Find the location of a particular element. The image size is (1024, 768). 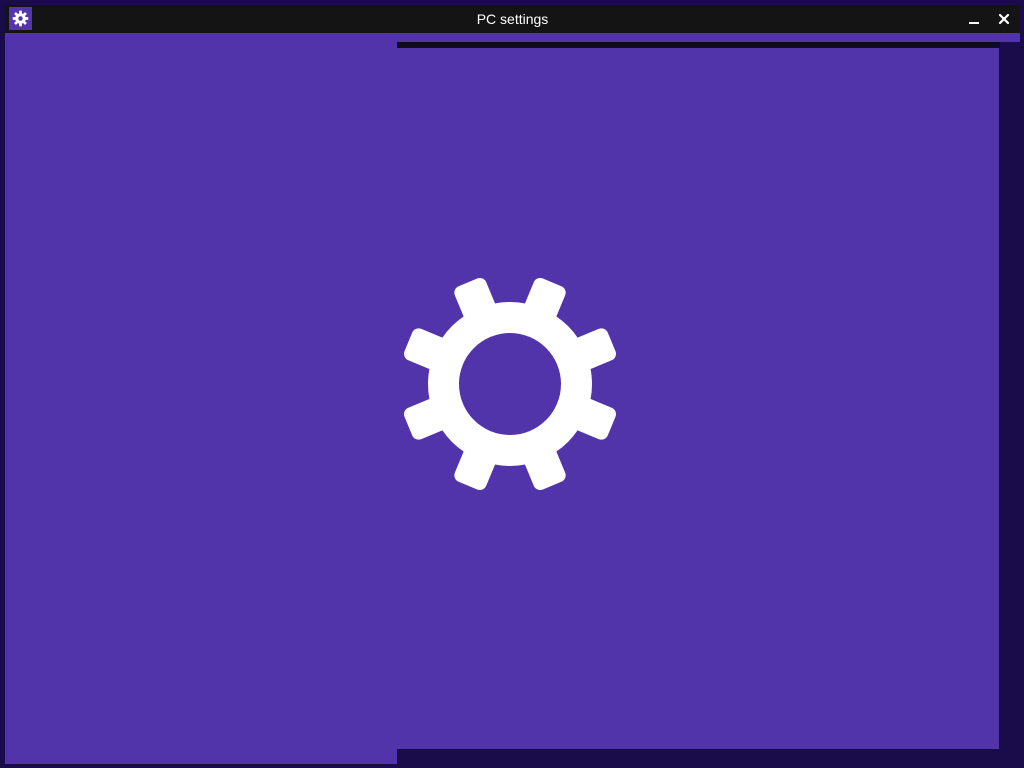

minimize-icon is located at coordinates (974, 23).